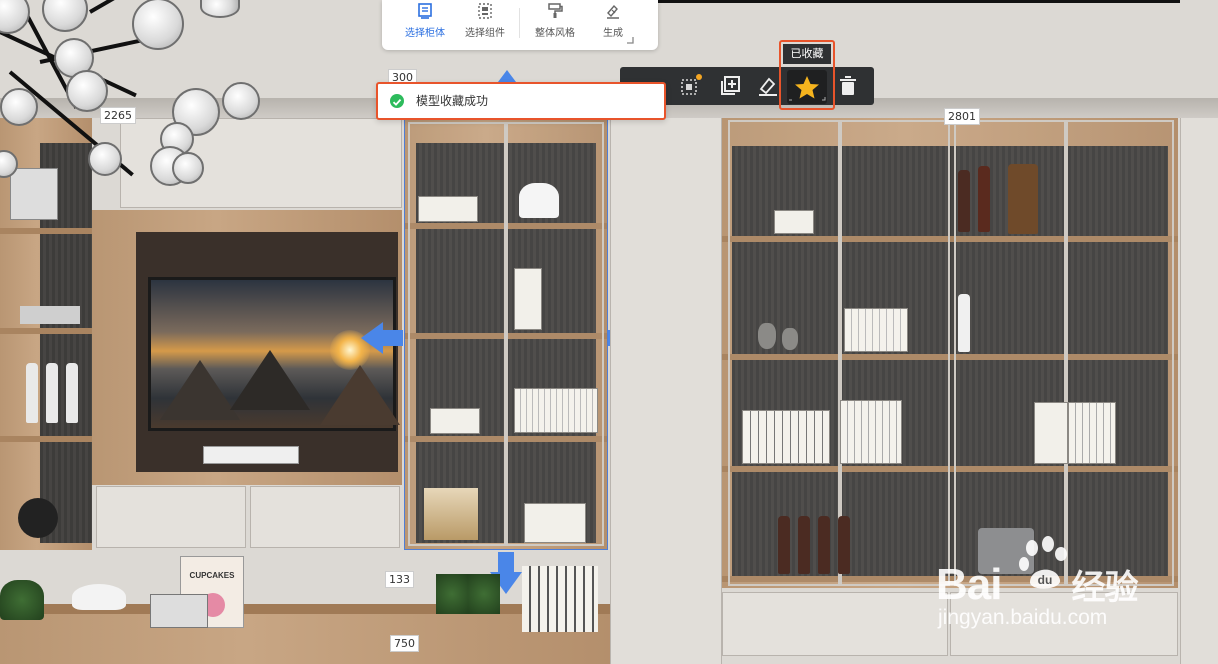 The height and width of the screenshot is (664, 1218). What do you see at coordinates (118, 115) in the screenshot?
I see `dimension-label-left: 2265` at bounding box center [118, 115].